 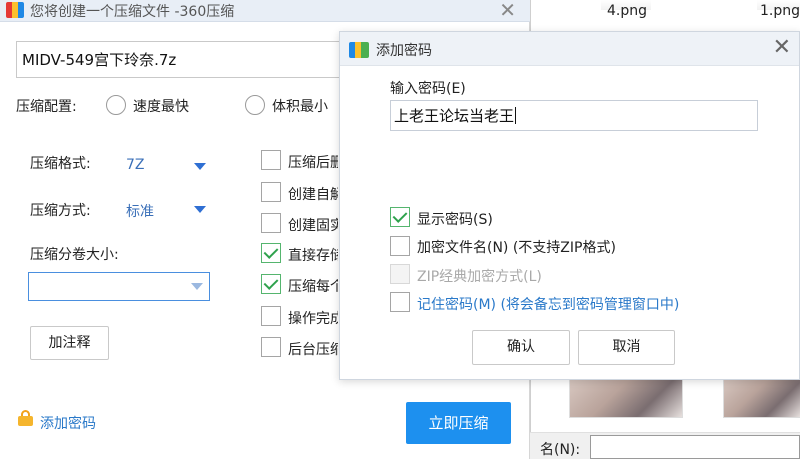 I want to click on lock-icon, so click(x=26, y=418).